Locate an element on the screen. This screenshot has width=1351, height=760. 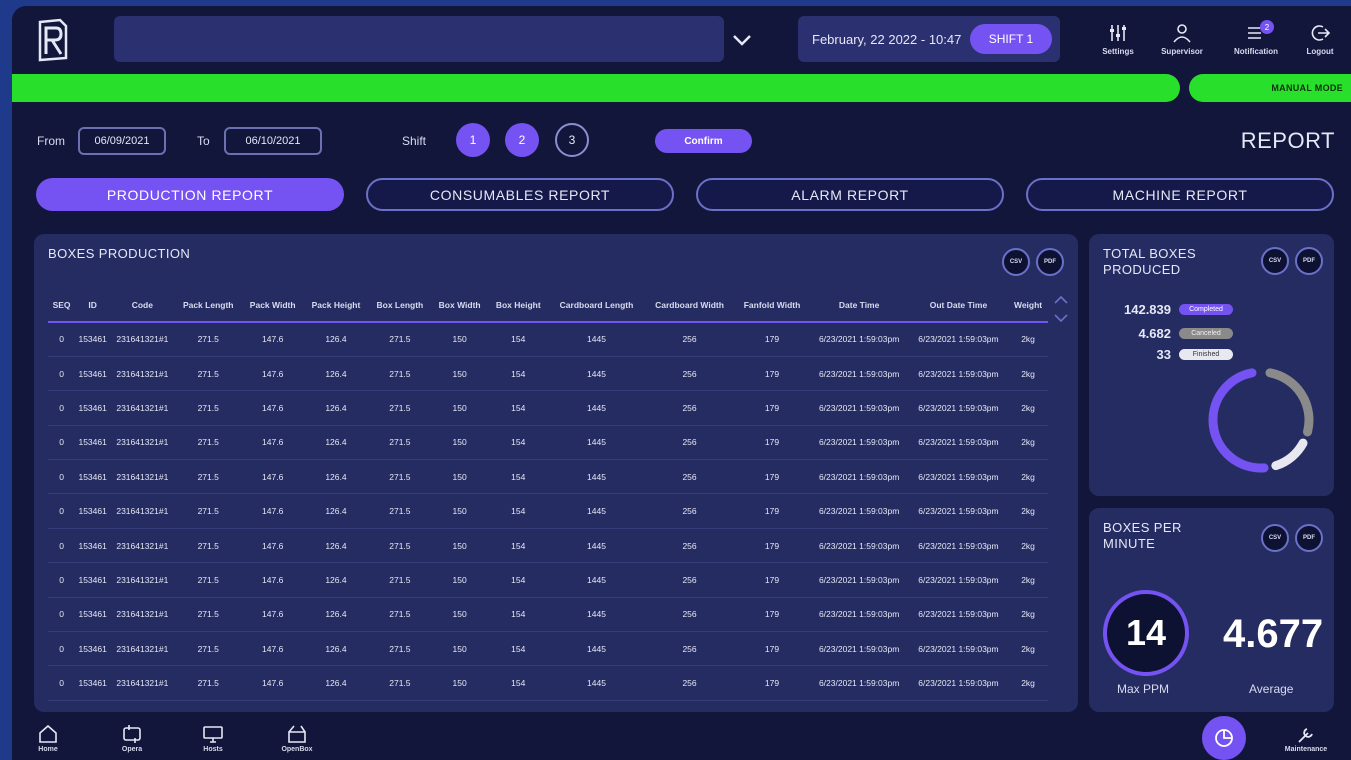
column-header: Out Date Time is located at coordinates (958, 305).